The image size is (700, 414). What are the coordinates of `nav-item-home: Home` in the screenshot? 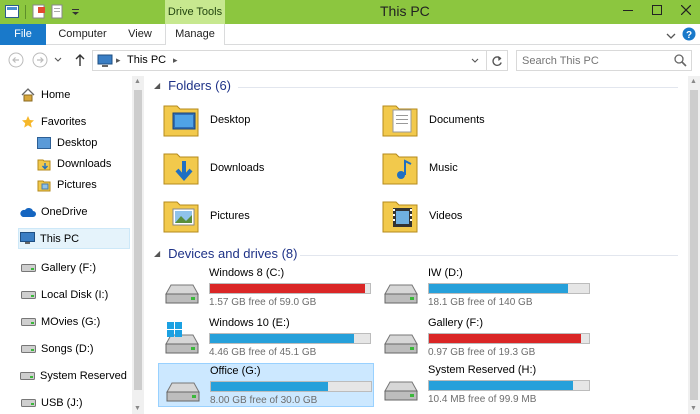 It's located at (75, 94).